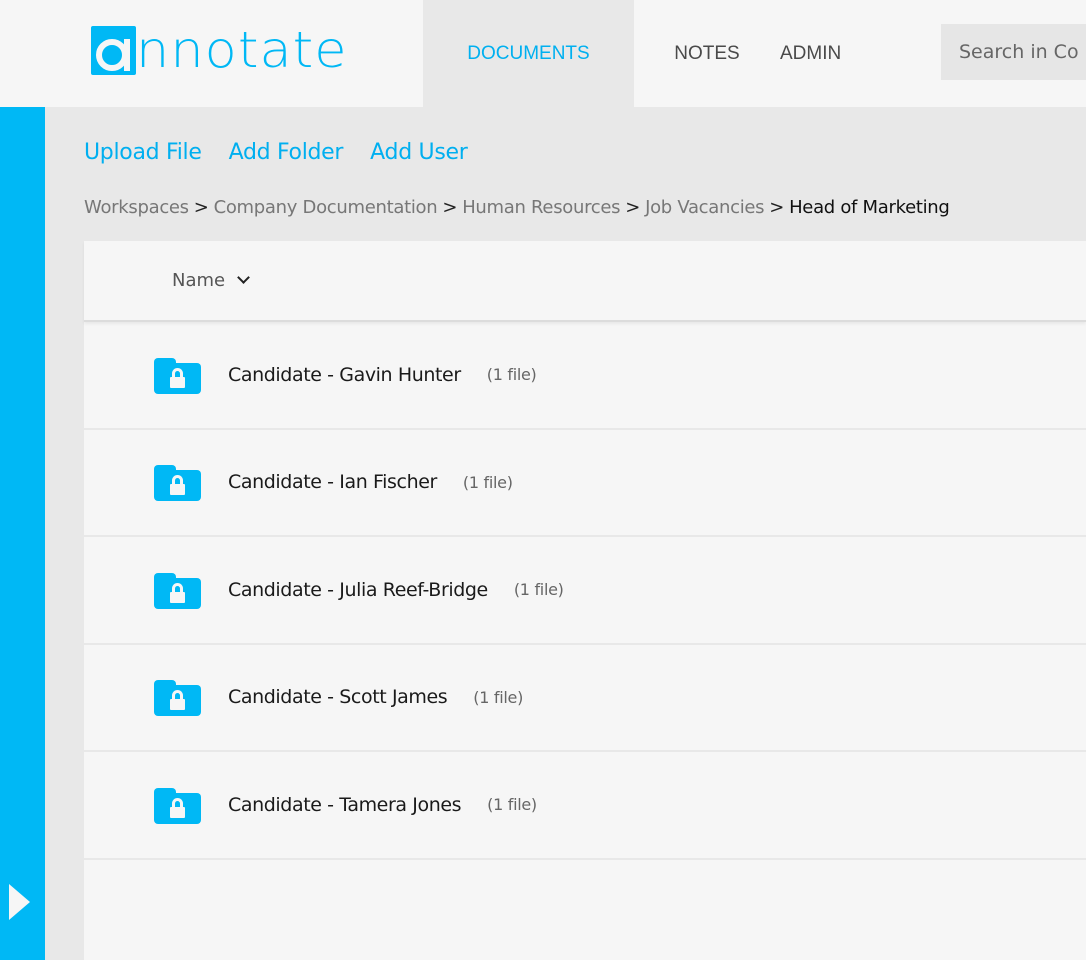  What do you see at coordinates (585, 698) in the screenshot?
I see `folder-row: Candidate - Scott James (1 file)` at bounding box center [585, 698].